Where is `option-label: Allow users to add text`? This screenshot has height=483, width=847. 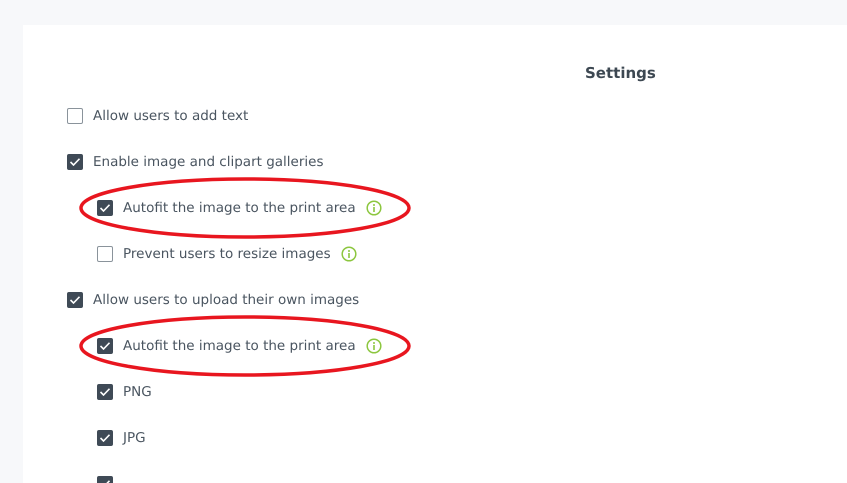 option-label: Allow users to add text is located at coordinates (170, 116).